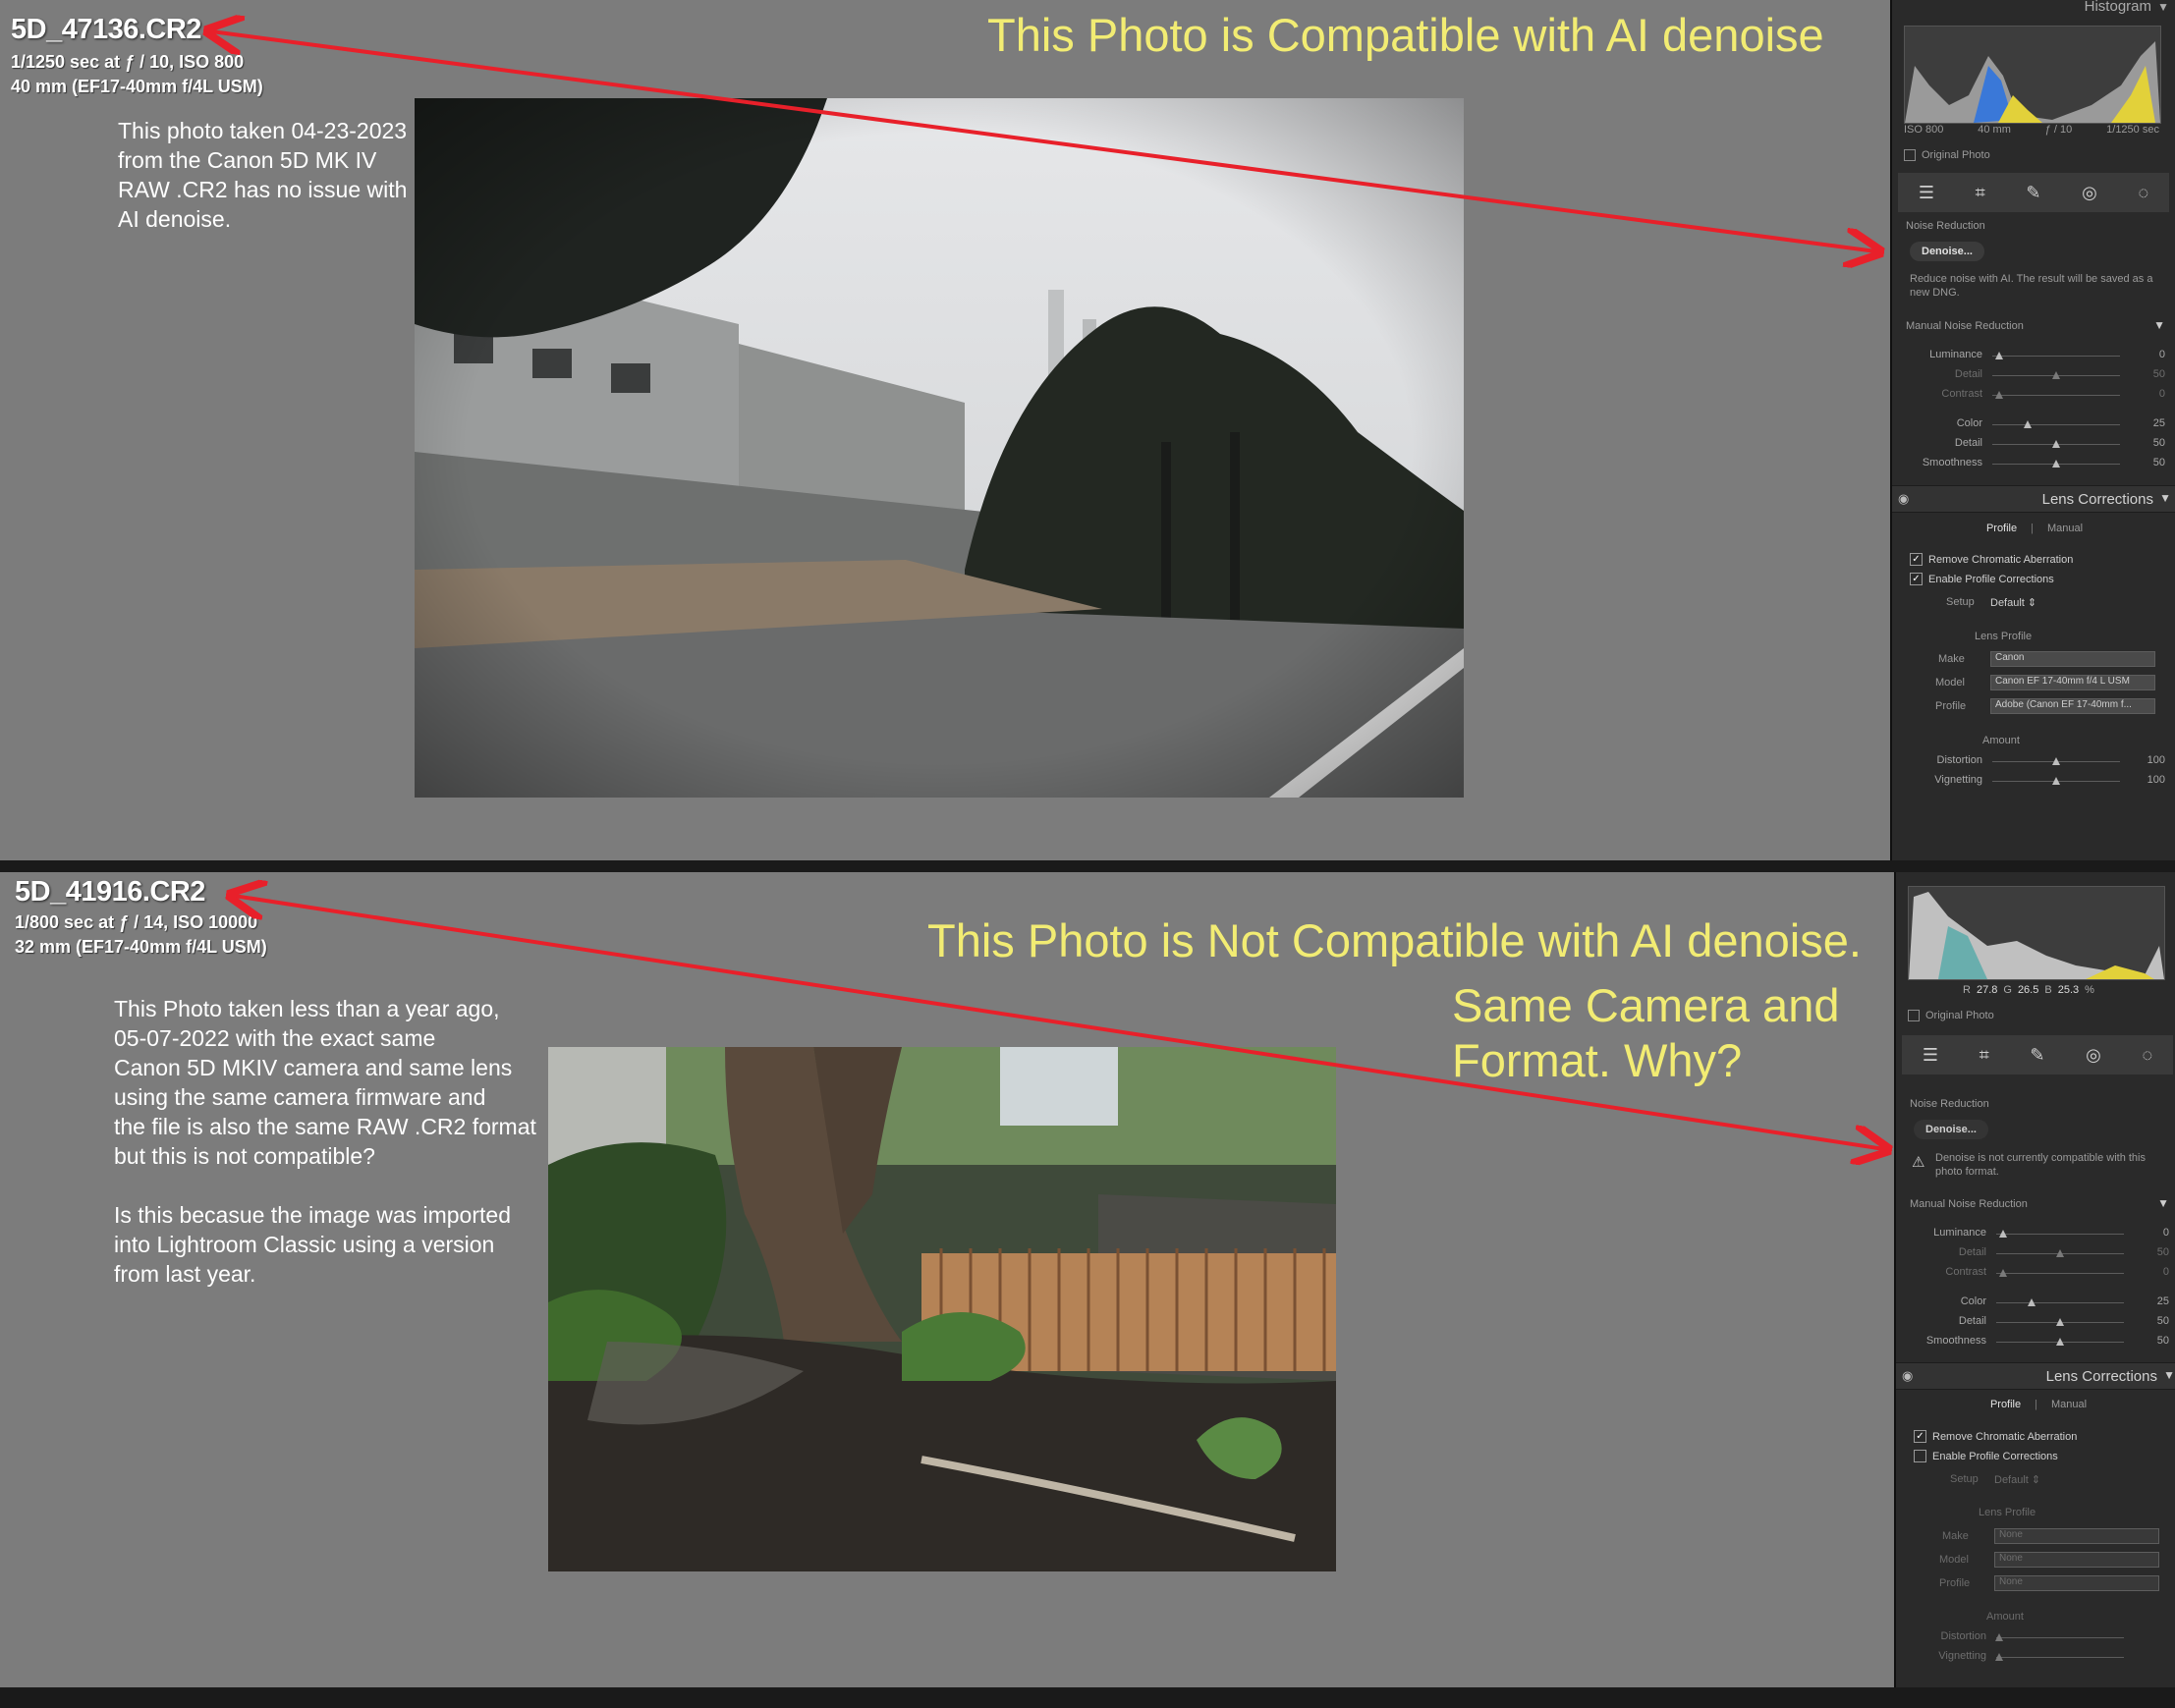 The height and width of the screenshot is (1708, 2175). Describe the element at coordinates (2072, 682) in the screenshot. I see `model-select: Canon EF 17-40mm f/4 L USM` at that location.